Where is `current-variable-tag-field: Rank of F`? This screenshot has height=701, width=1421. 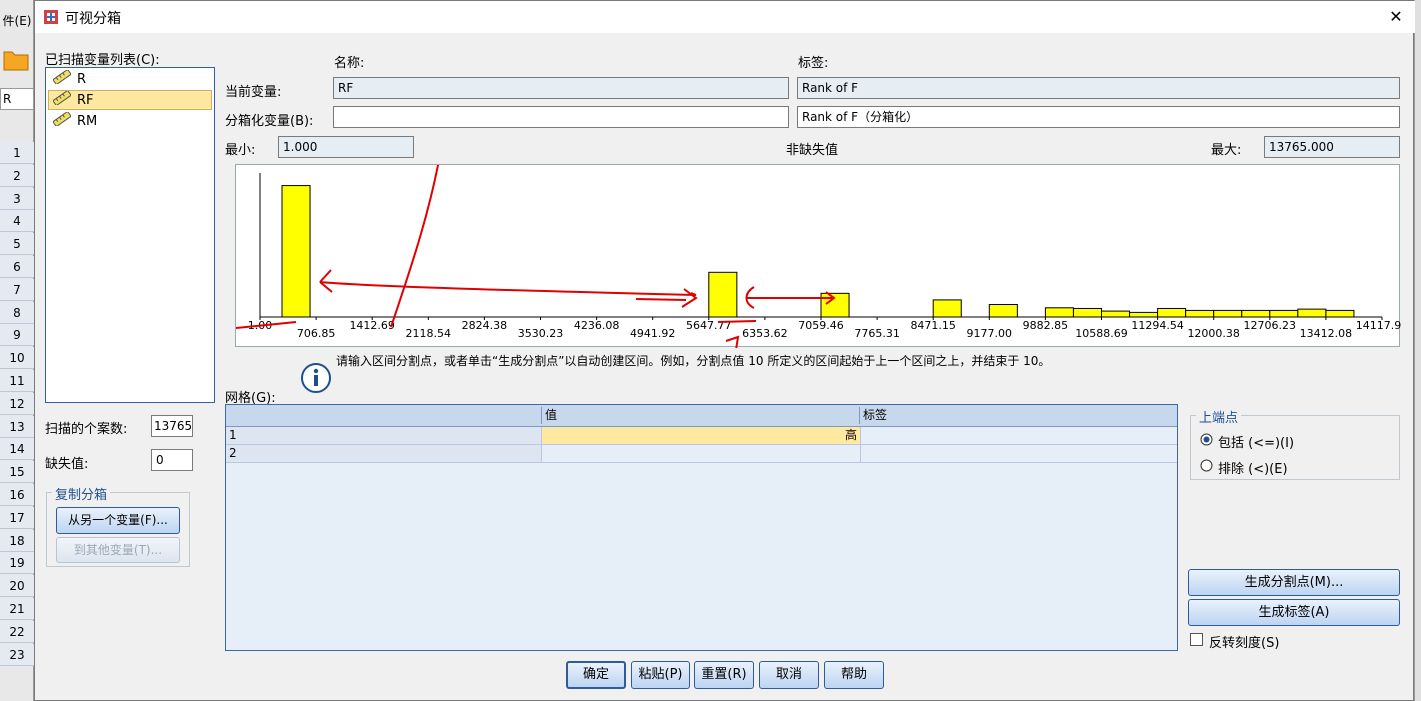
current-variable-tag-field: Rank of F is located at coordinates (1098, 88).